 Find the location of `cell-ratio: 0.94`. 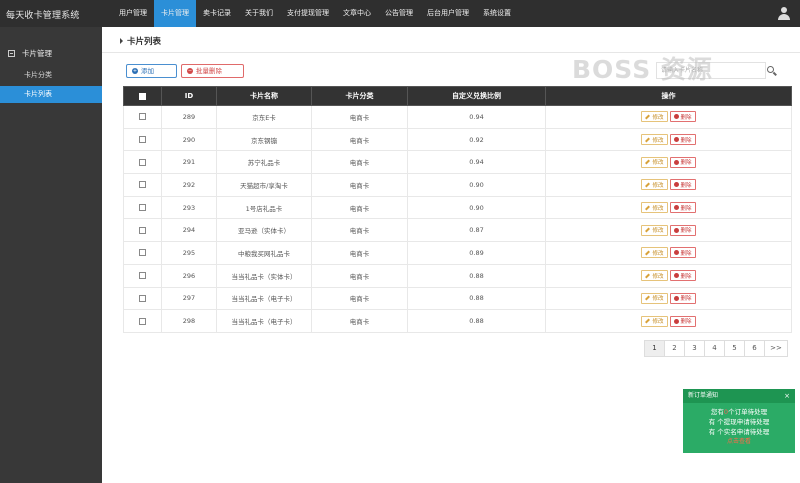

cell-ratio: 0.94 is located at coordinates (476, 117).